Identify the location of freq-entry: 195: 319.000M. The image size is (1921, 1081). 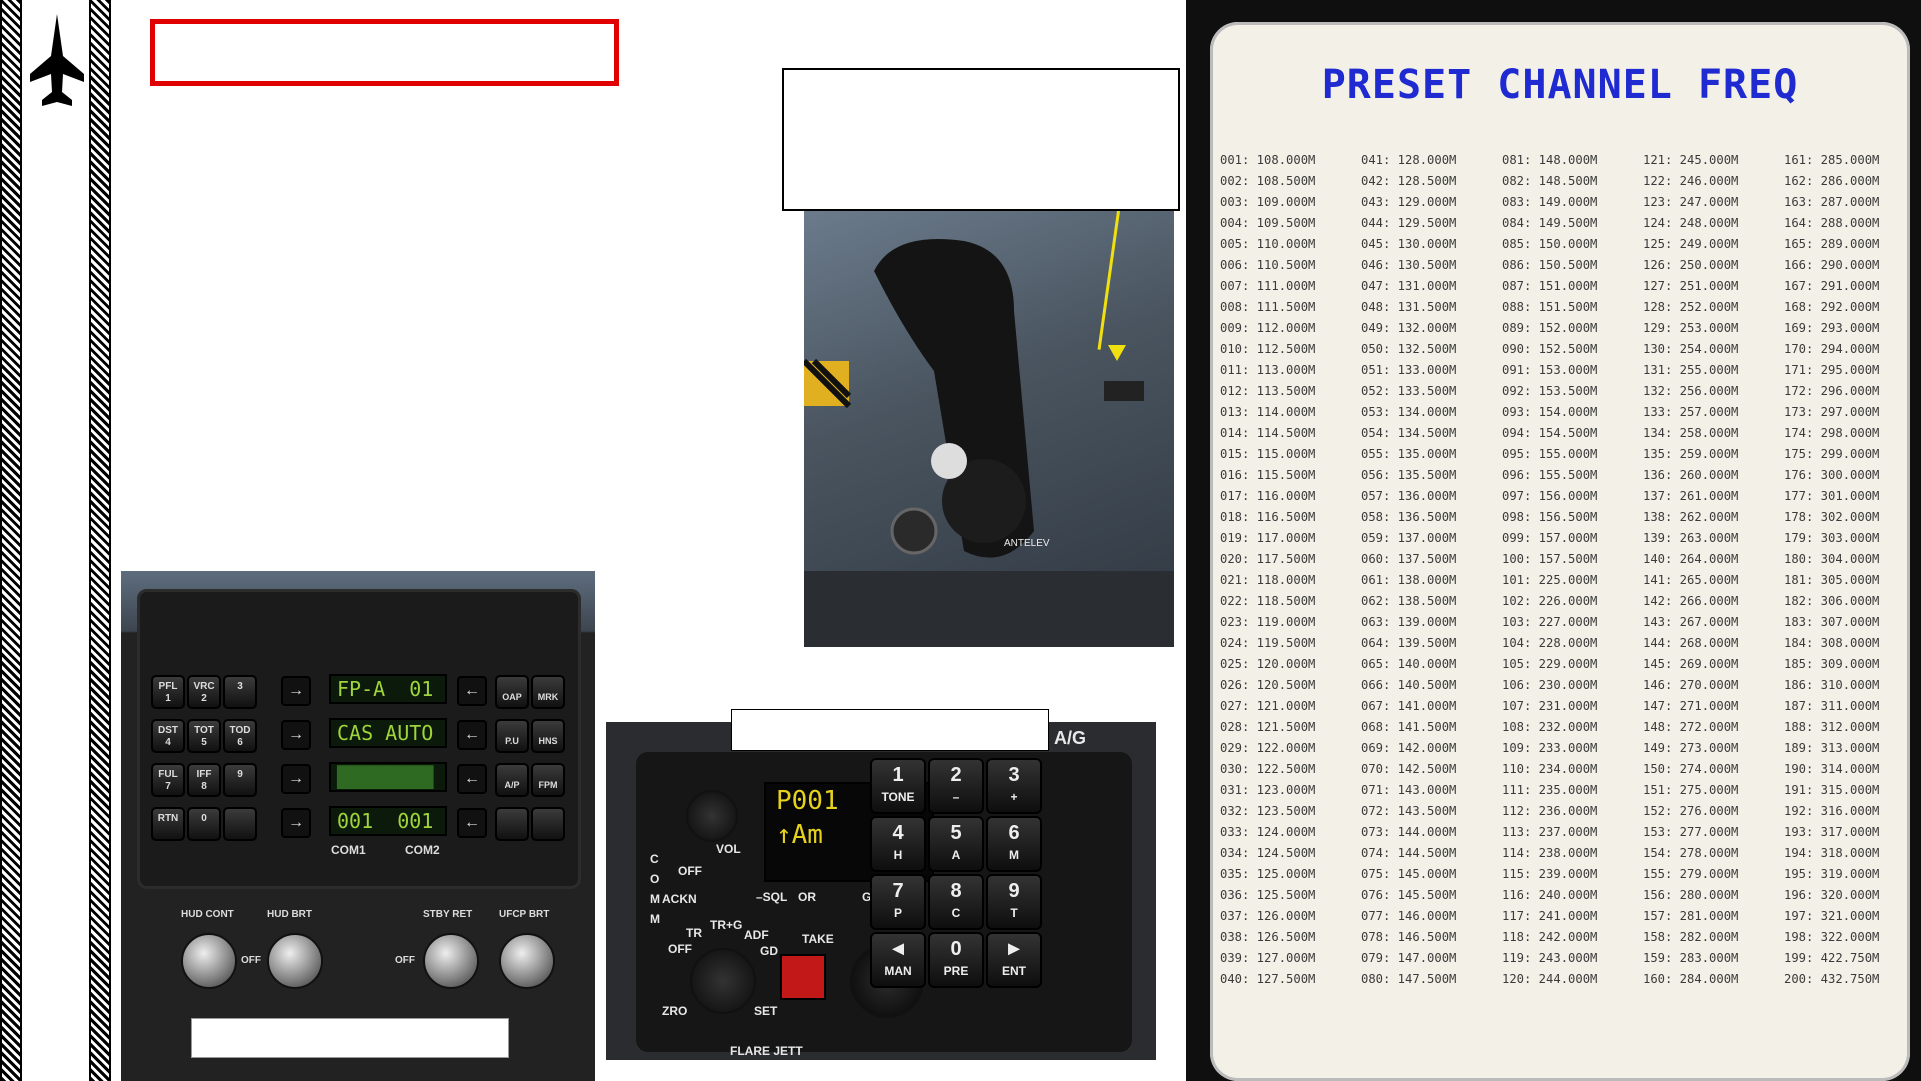
(1832, 874).